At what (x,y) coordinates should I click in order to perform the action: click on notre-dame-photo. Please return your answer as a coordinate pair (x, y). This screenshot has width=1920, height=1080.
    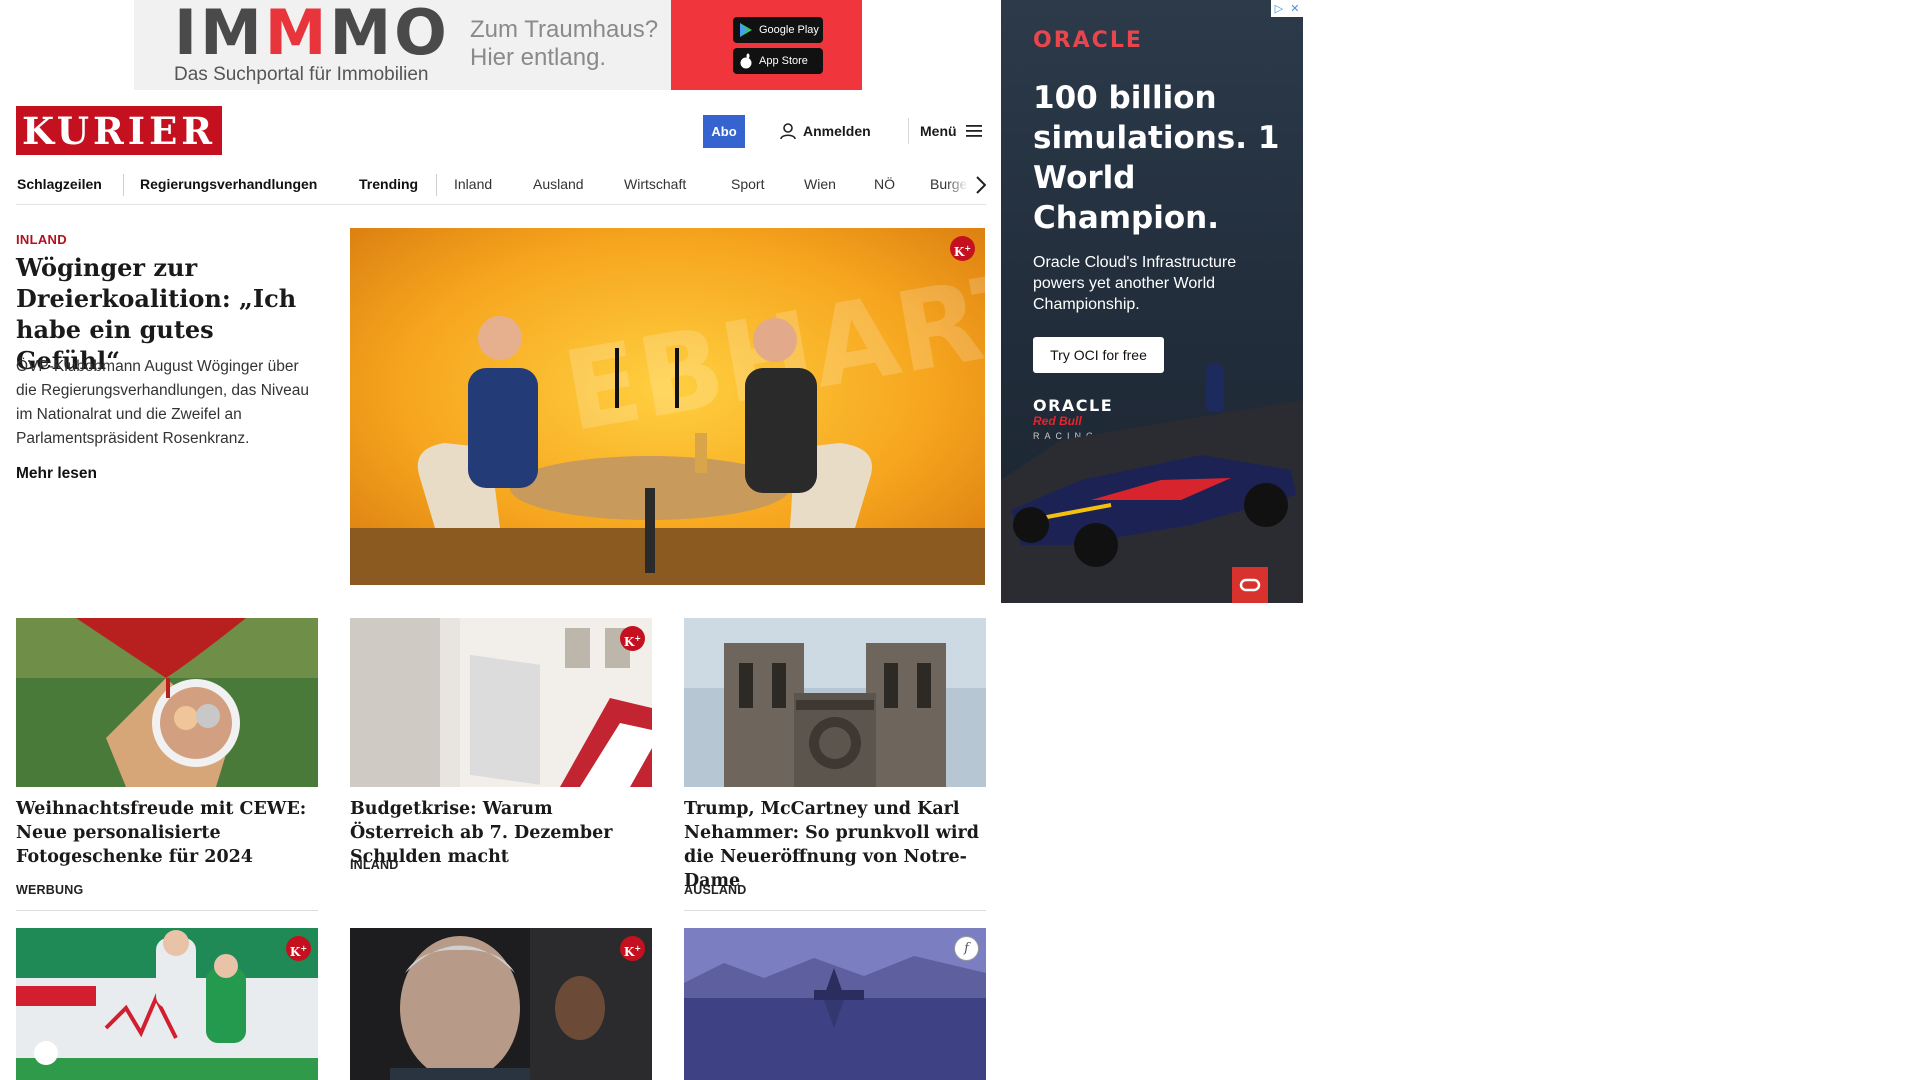
    Looking at the image, I should click on (835, 702).